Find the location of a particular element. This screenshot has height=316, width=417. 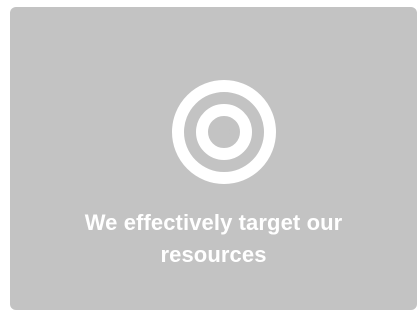

target-icon is located at coordinates (224, 132).